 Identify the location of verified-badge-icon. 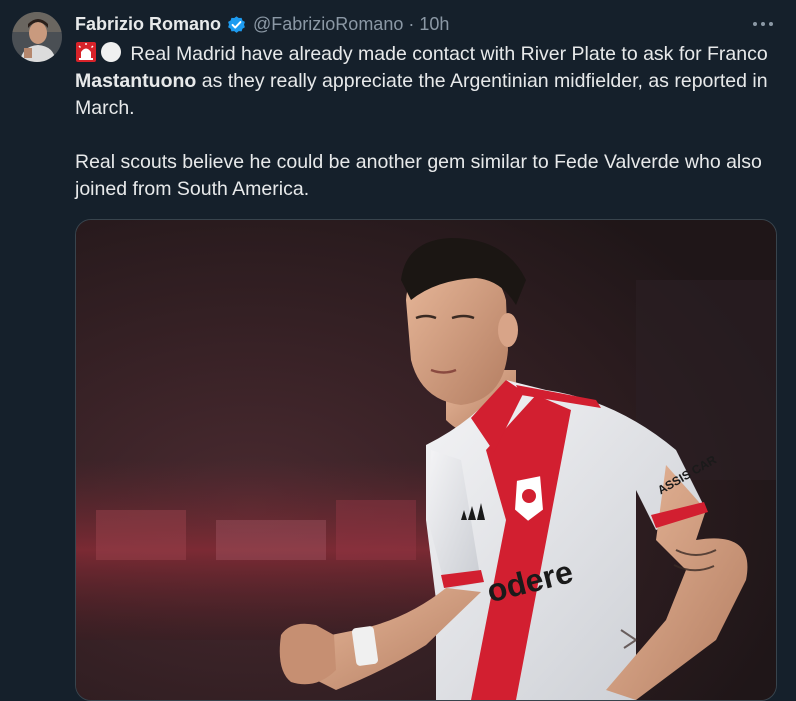
(236, 24).